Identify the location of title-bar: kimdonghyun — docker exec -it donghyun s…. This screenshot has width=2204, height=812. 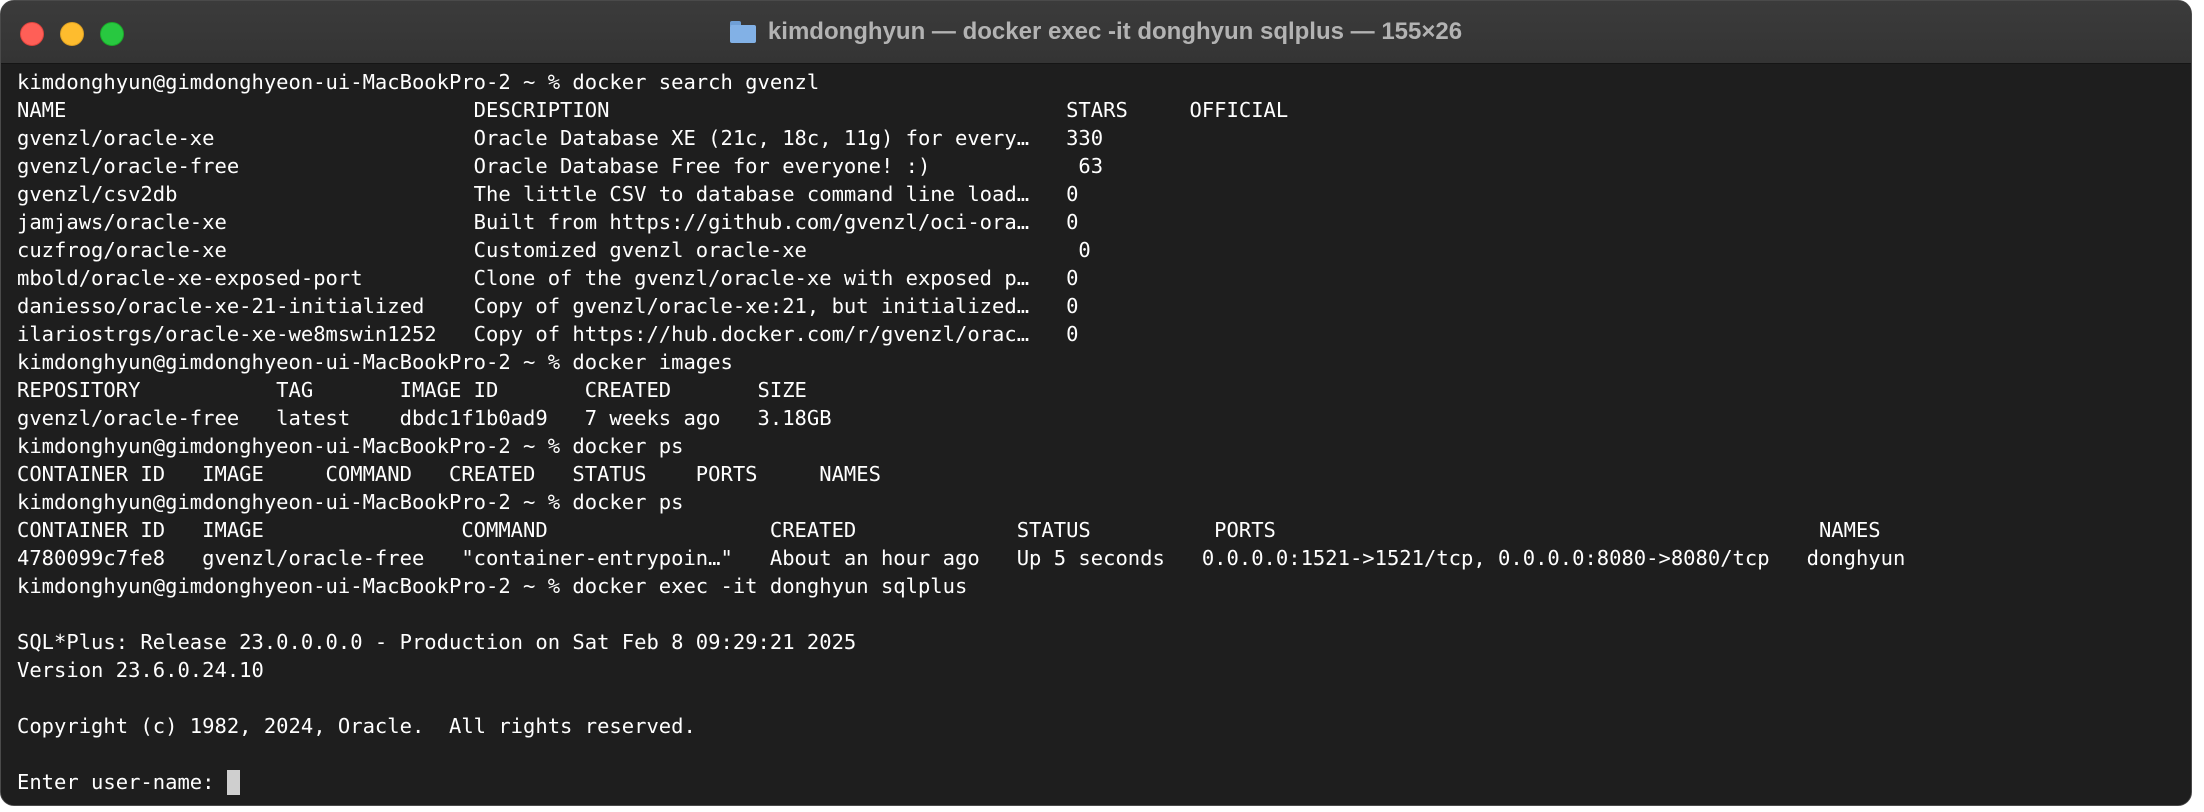
(1096, 32).